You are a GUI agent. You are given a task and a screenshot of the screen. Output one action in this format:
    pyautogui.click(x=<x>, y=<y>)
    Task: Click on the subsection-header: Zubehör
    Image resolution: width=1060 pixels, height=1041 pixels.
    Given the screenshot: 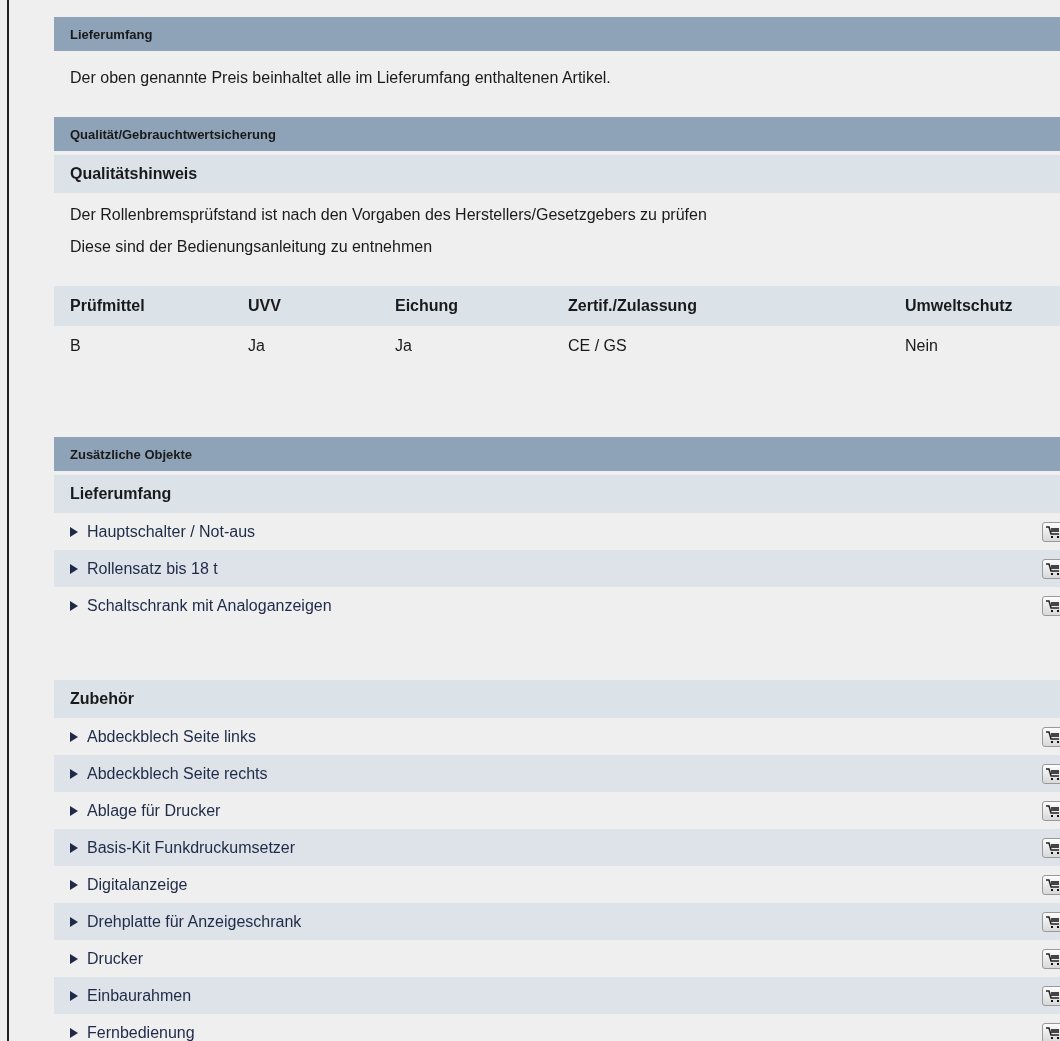 What is the action you would take?
    pyautogui.click(x=557, y=699)
    